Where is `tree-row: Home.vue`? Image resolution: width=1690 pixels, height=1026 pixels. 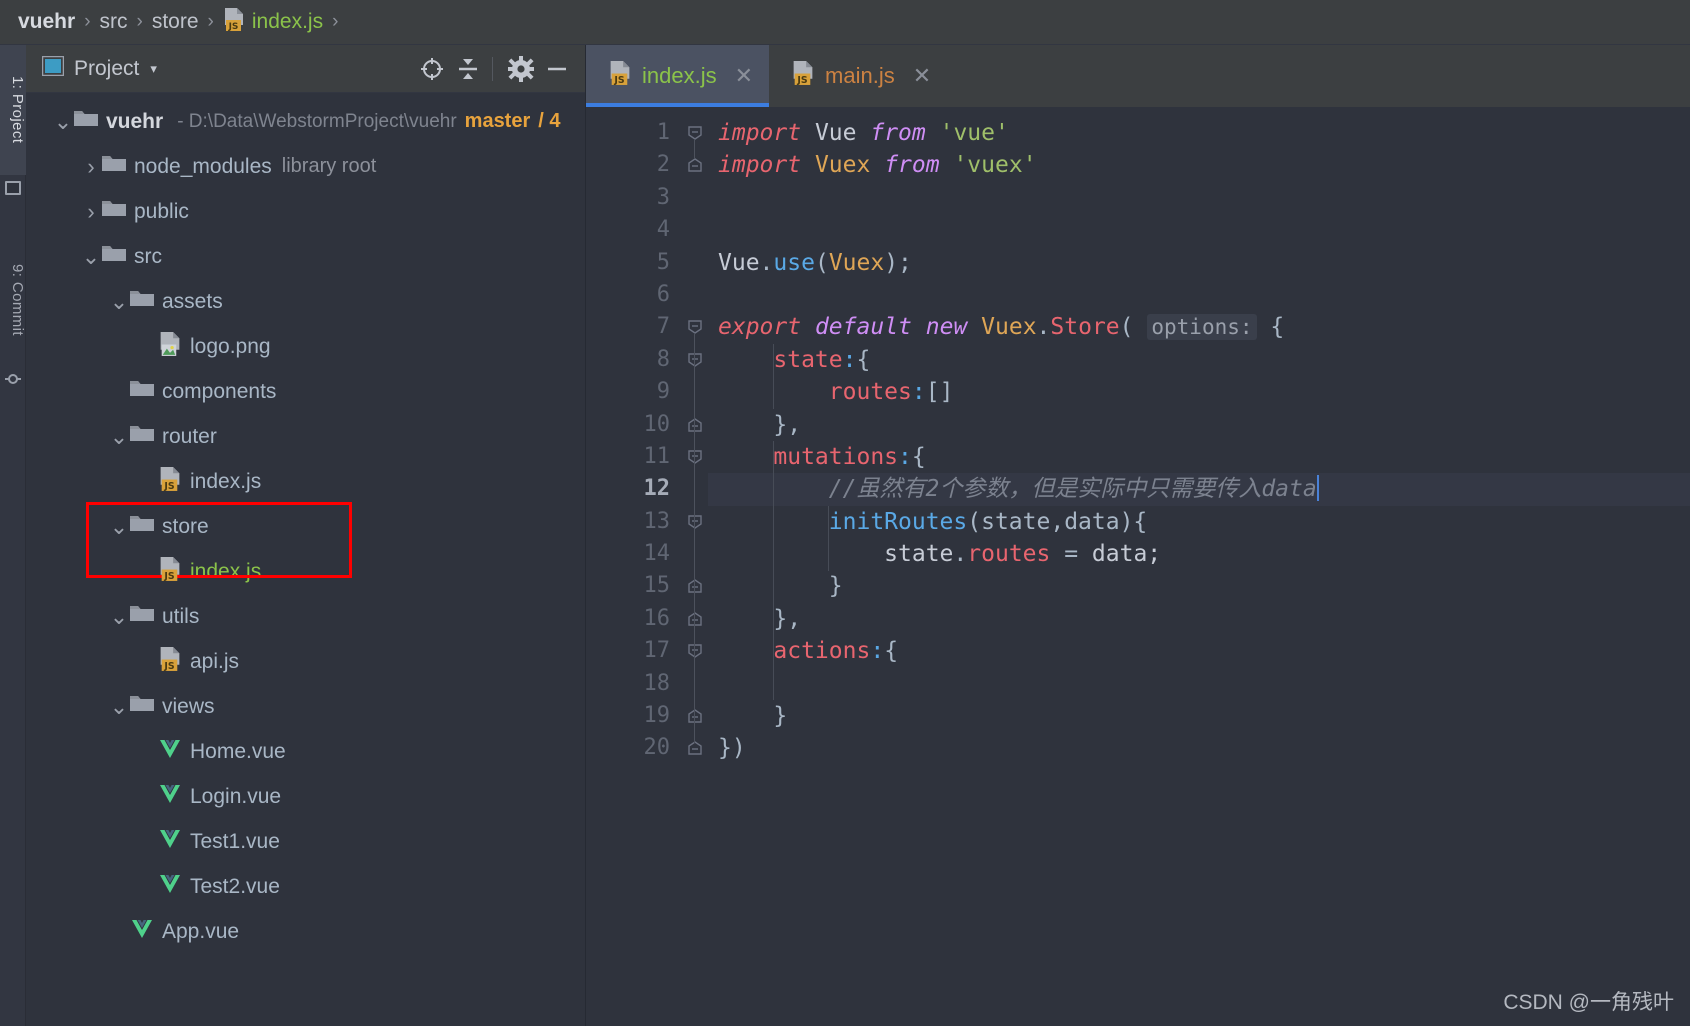 tree-row: Home.vue is located at coordinates (305, 751).